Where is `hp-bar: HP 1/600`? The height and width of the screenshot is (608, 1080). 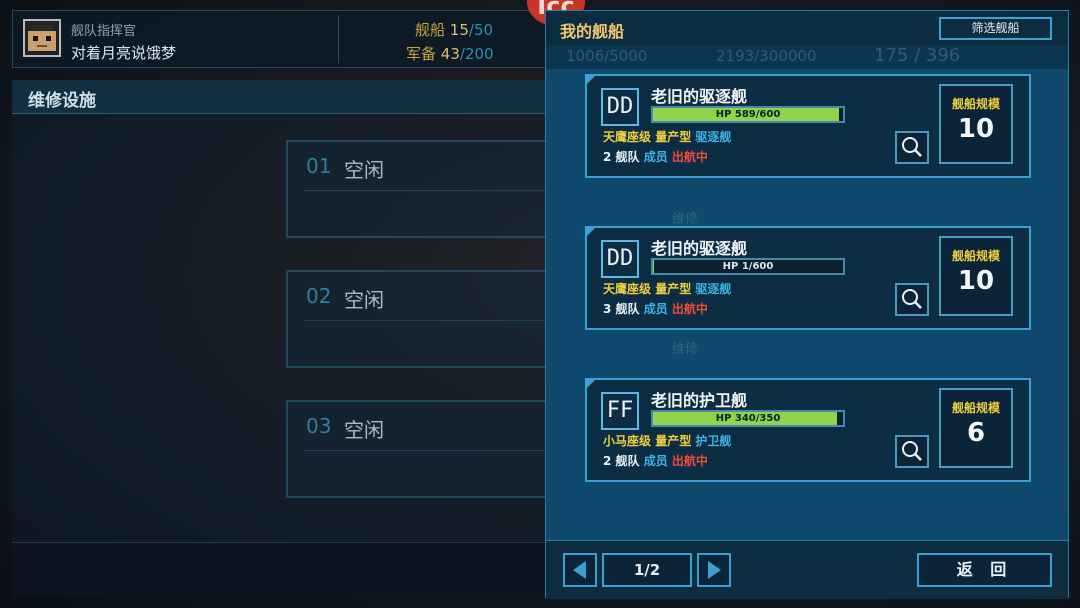 hp-bar: HP 1/600 is located at coordinates (748, 266).